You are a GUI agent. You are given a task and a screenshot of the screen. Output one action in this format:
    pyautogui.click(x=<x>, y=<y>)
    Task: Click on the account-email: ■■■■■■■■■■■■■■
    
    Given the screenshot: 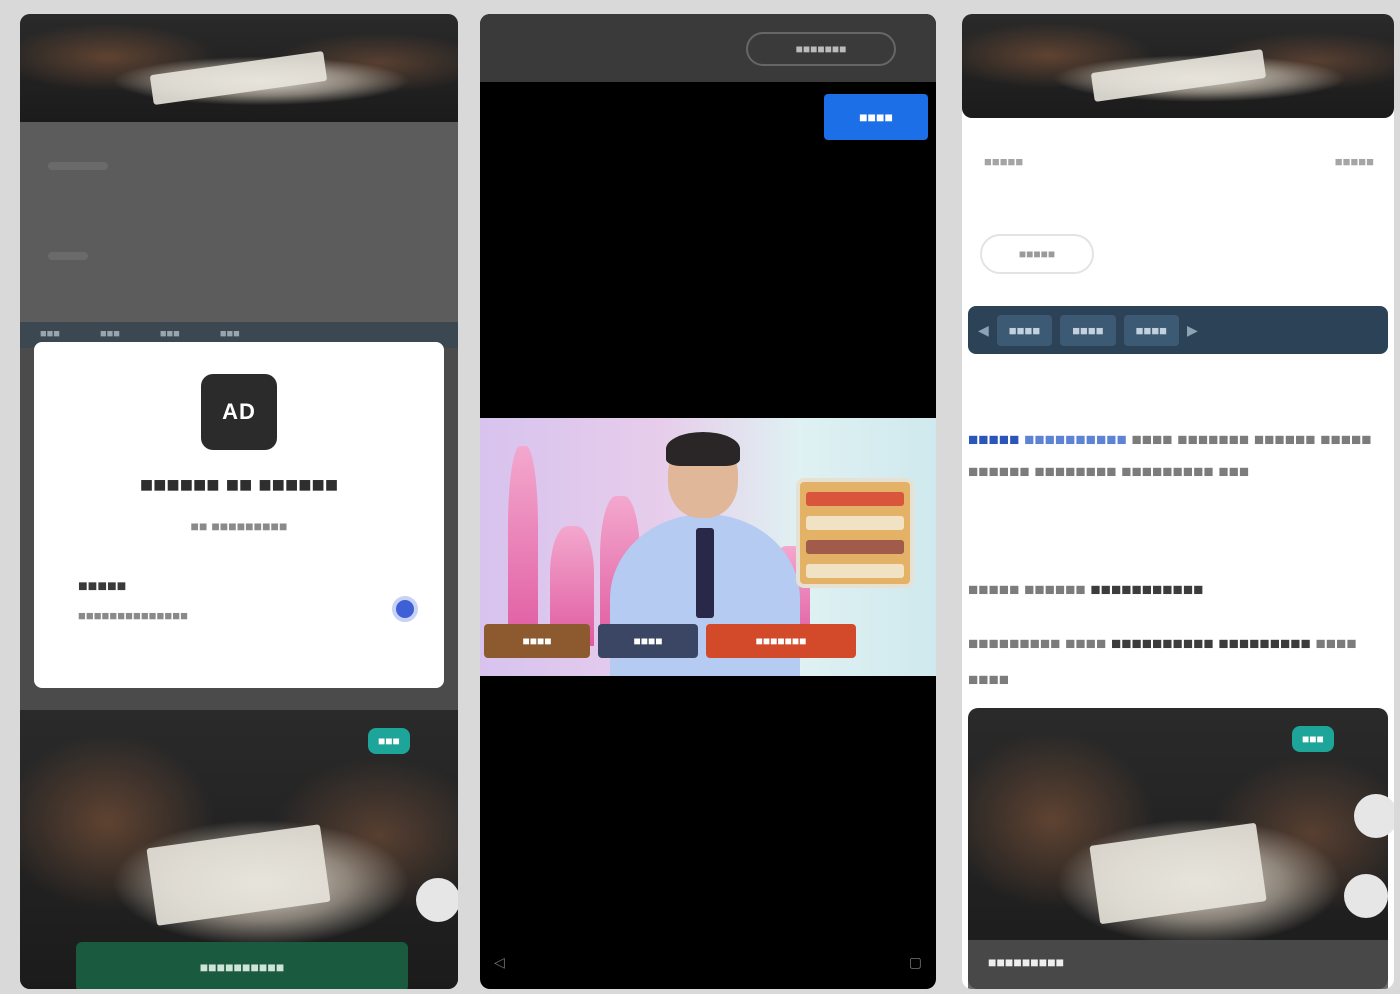 What is the action you would take?
    pyautogui.click(x=133, y=615)
    